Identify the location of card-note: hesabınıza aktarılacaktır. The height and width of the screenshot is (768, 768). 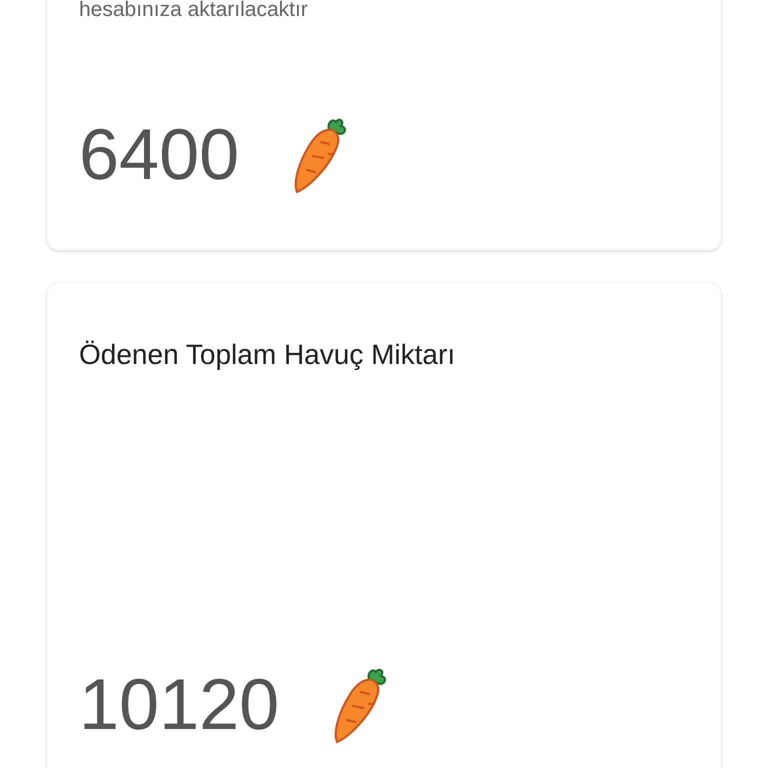
(194, 11).